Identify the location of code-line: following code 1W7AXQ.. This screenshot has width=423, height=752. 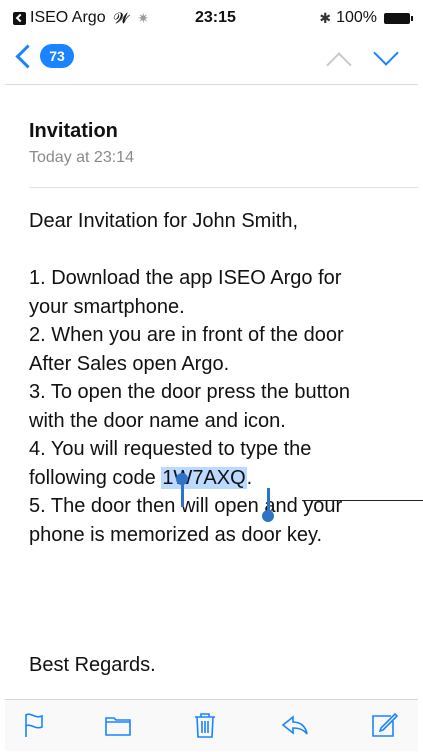
(219, 478).